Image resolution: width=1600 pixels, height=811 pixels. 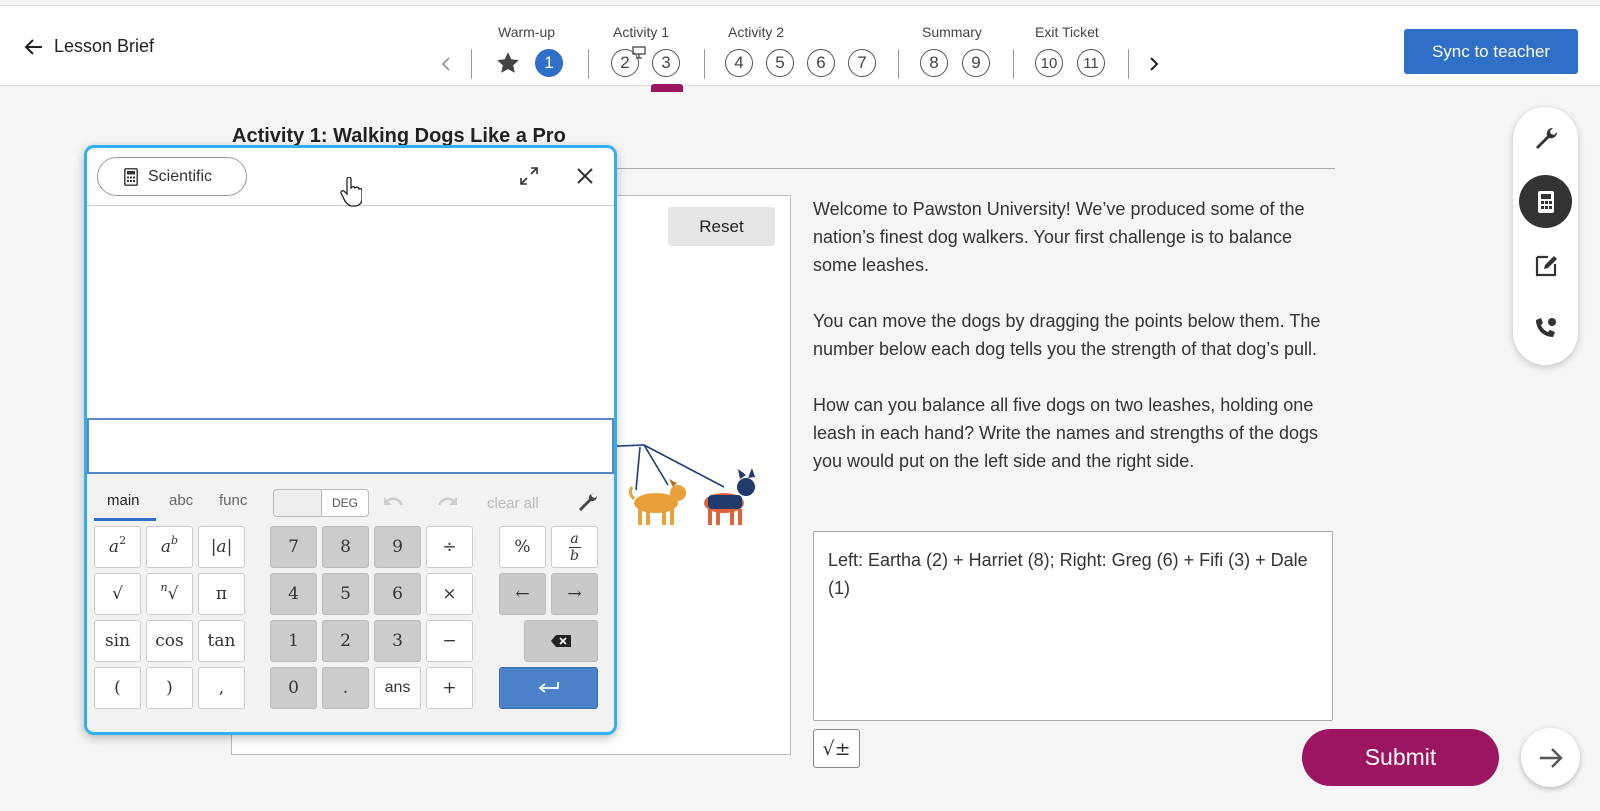 I want to click on key-nth-root: n √, so click(x=169, y=594).